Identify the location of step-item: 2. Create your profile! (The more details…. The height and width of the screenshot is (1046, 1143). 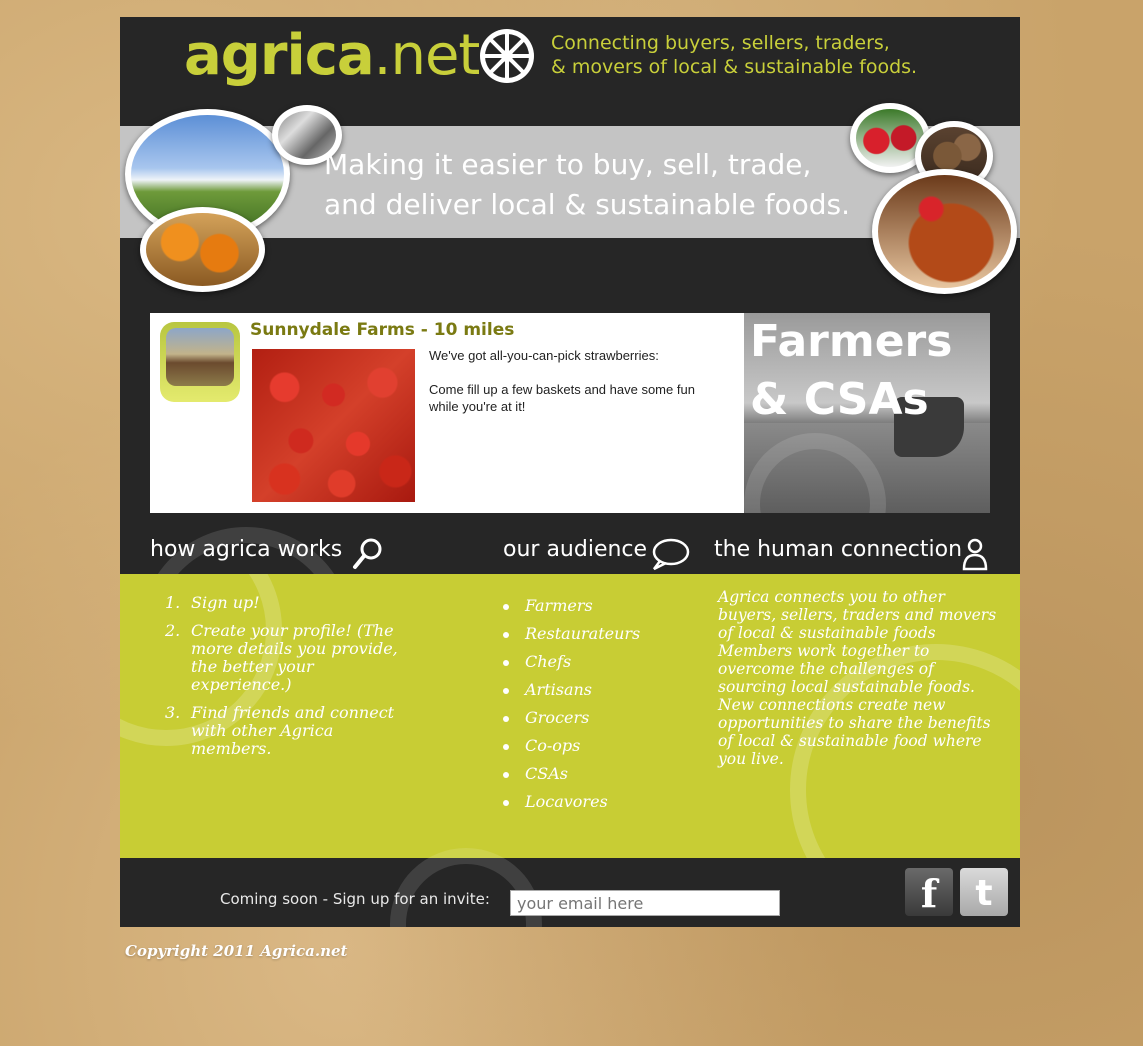
(285, 658).